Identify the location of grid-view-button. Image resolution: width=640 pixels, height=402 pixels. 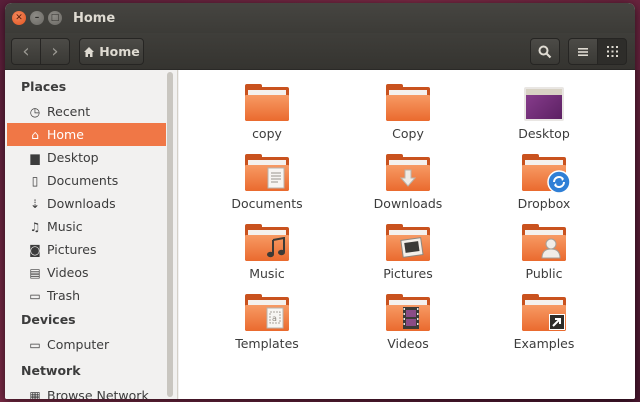
(612, 51).